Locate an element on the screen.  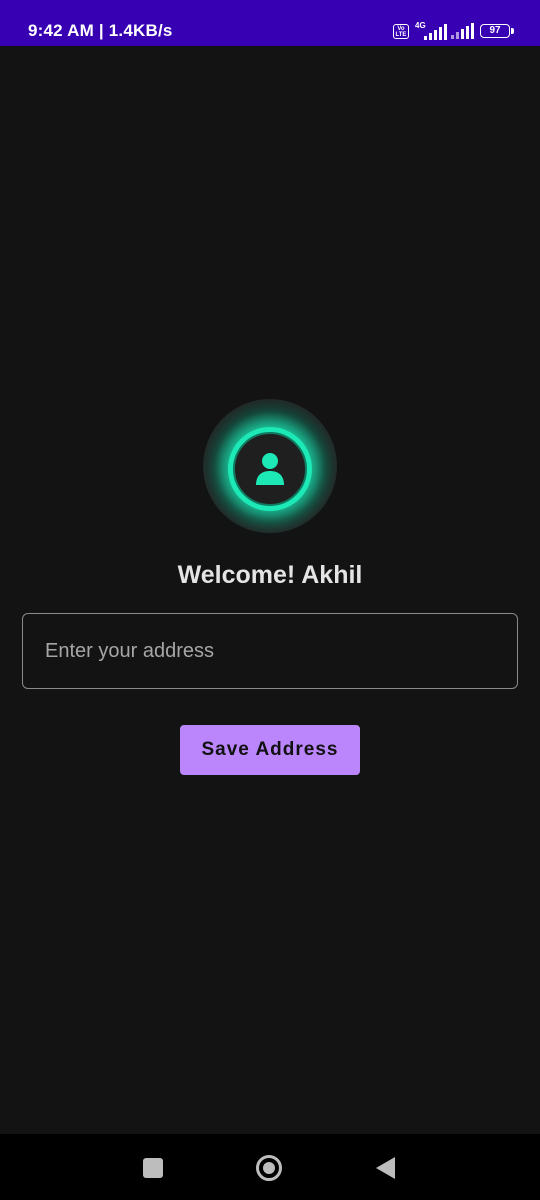
status-time-speed: 9:42 AM | 1.4KB/s is located at coordinates (100, 30).